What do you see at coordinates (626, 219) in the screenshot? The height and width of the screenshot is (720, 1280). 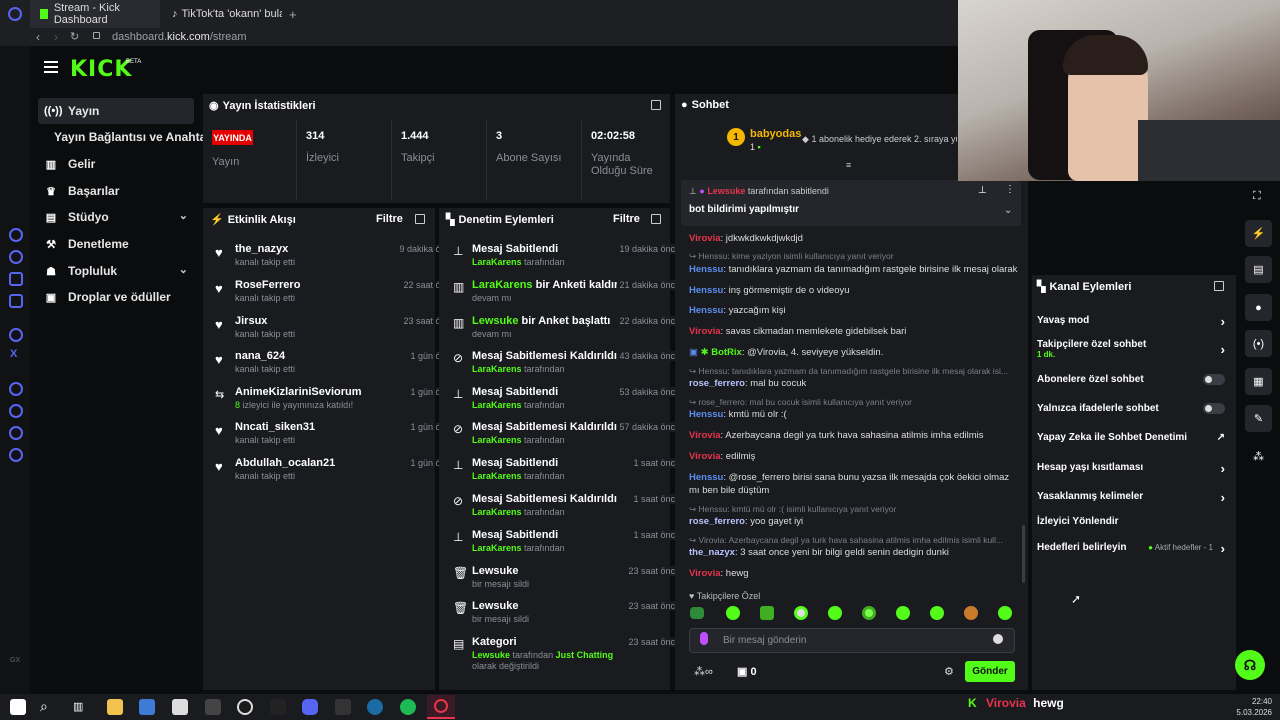 I see `moderation-filter-button: Filtre` at bounding box center [626, 219].